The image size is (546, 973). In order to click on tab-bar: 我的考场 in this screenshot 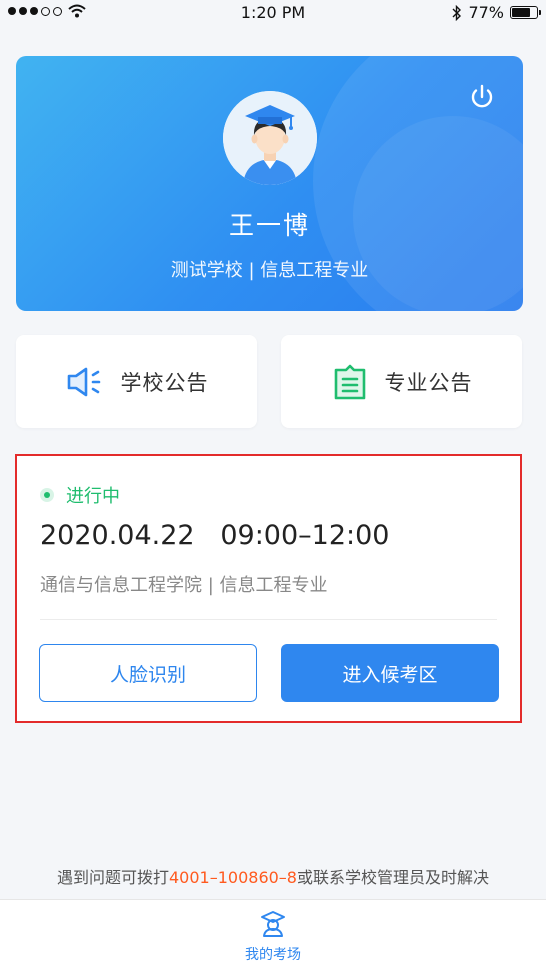, I will do `click(273, 936)`.